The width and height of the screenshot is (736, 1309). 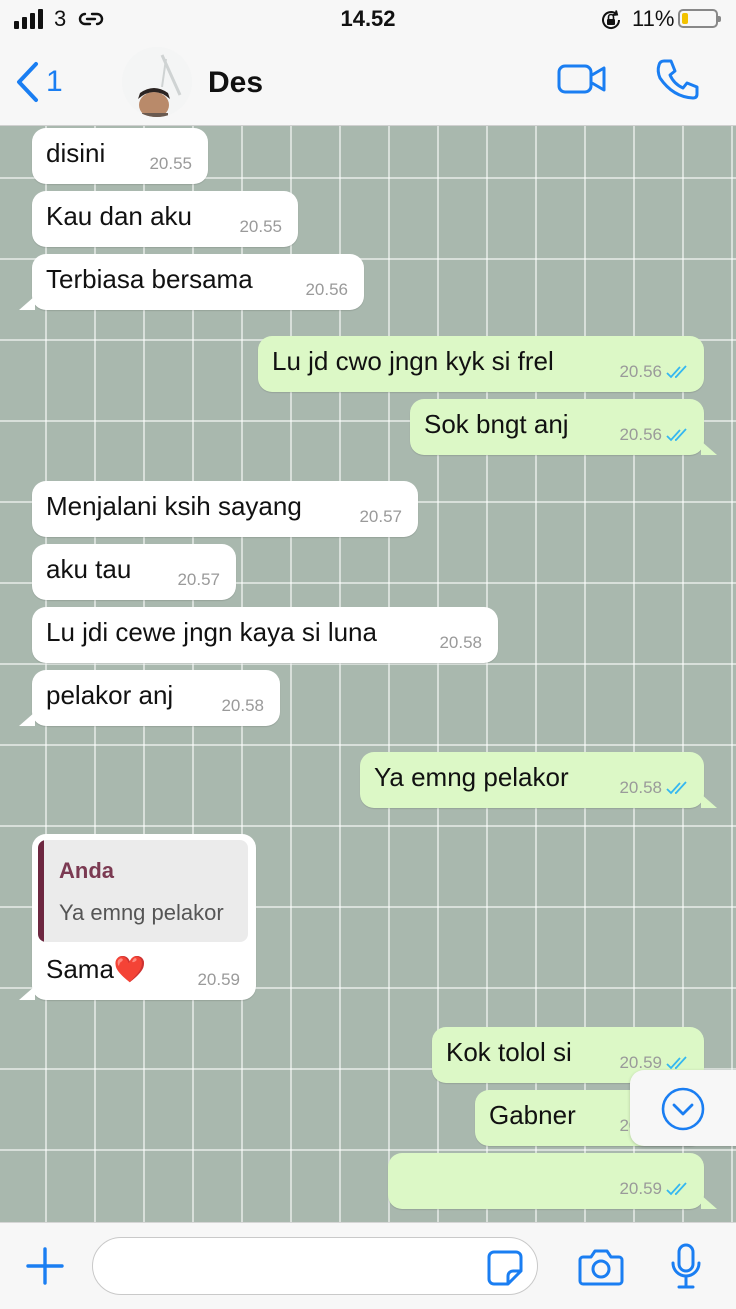 What do you see at coordinates (471, 777) in the screenshot?
I see `message-text: Ya emng pelakor` at bounding box center [471, 777].